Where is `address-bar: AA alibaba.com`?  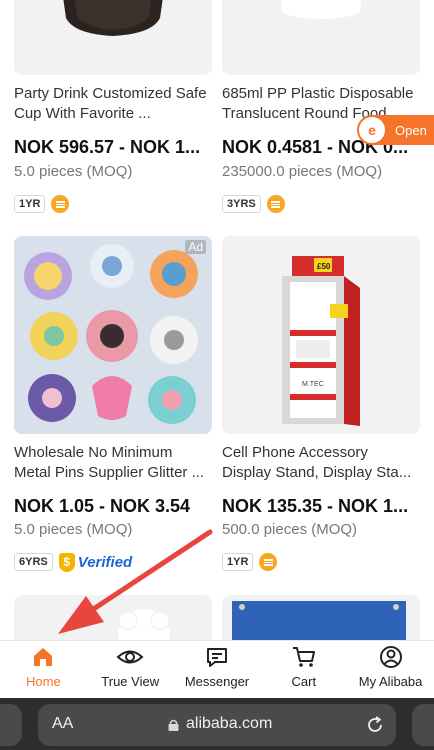
address-bar: AA alibaba.com is located at coordinates (217, 725).